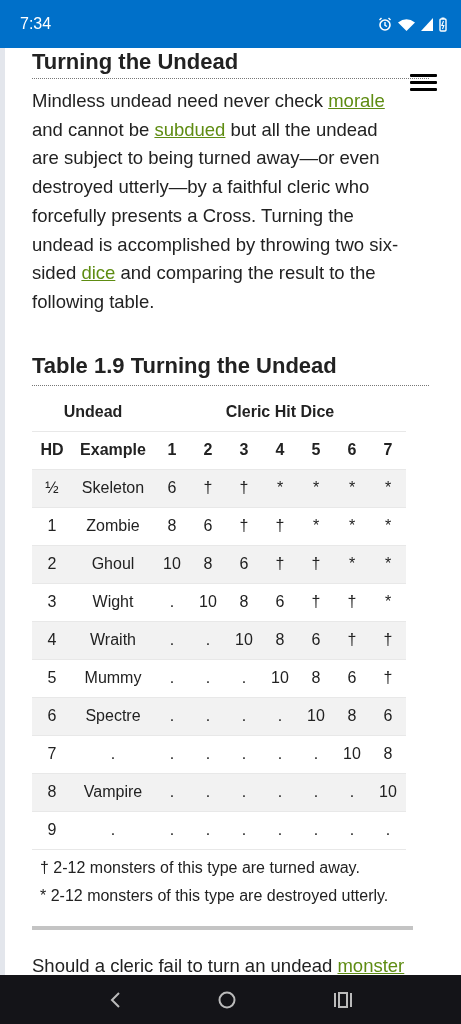 This screenshot has height=1024, width=461. What do you see at coordinates (113, 564) in the screenshot?
I see `table-cell: Ghoul` at bounding box center [113, 564].